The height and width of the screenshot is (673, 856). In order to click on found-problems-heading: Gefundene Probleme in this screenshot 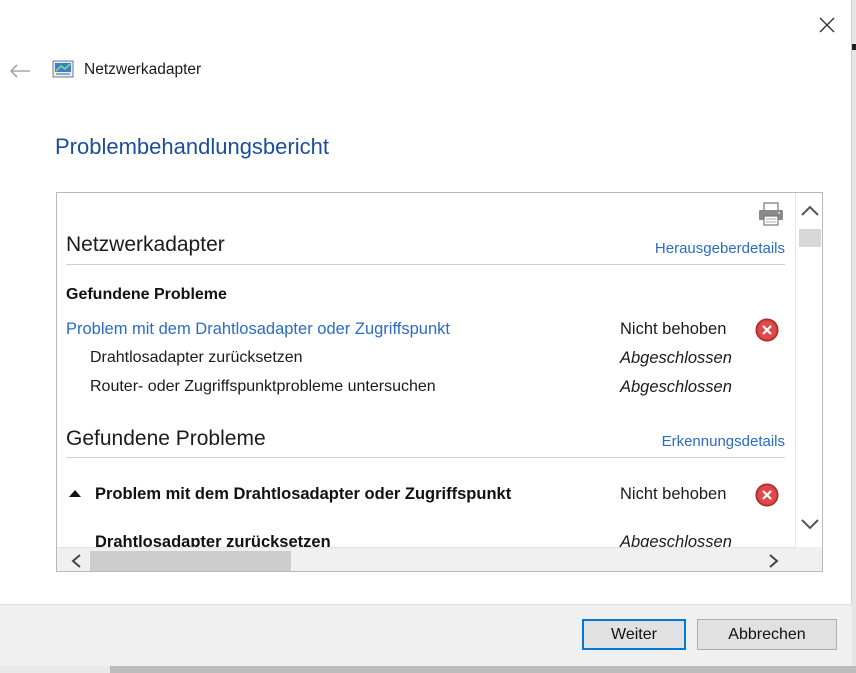, I will do `click(146, 294)`.